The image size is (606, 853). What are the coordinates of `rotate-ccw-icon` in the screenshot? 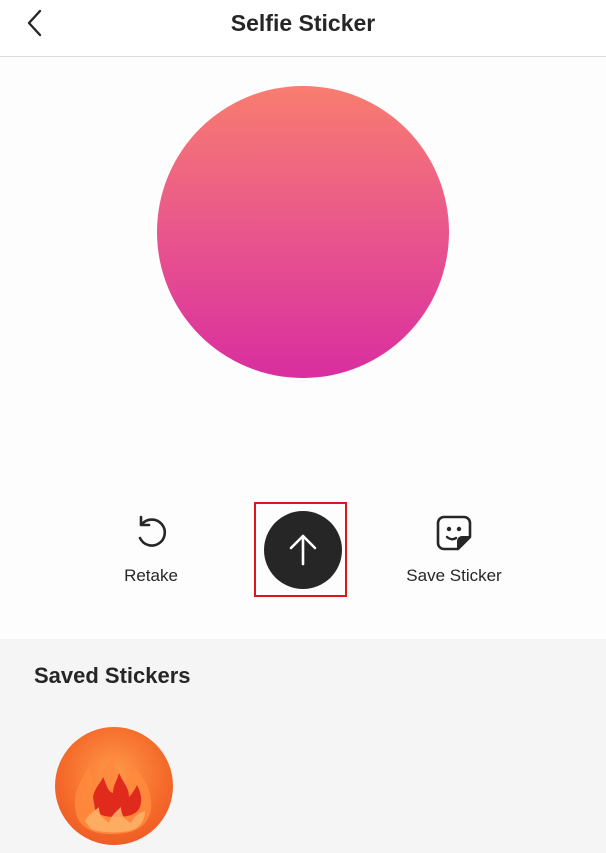 It's located at (152, 531).